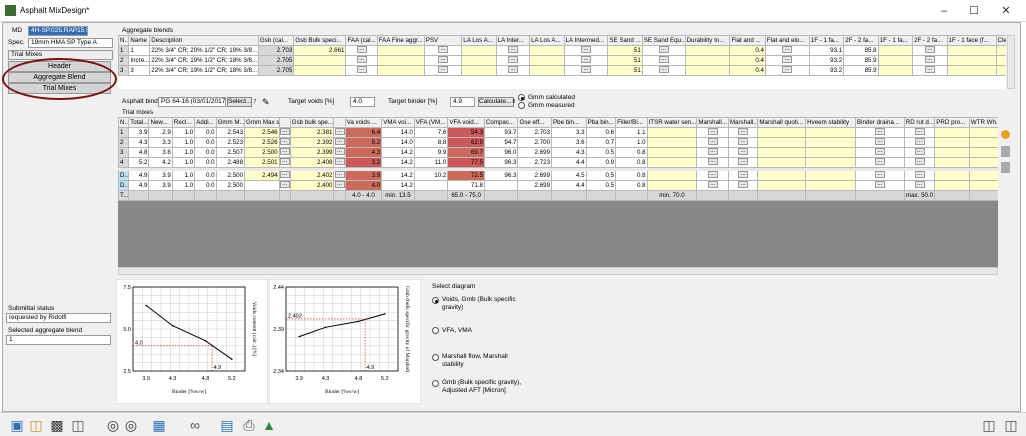 The image size is (1026, 436). I want to click on blend-cell: 93.1, so click(826, 50).